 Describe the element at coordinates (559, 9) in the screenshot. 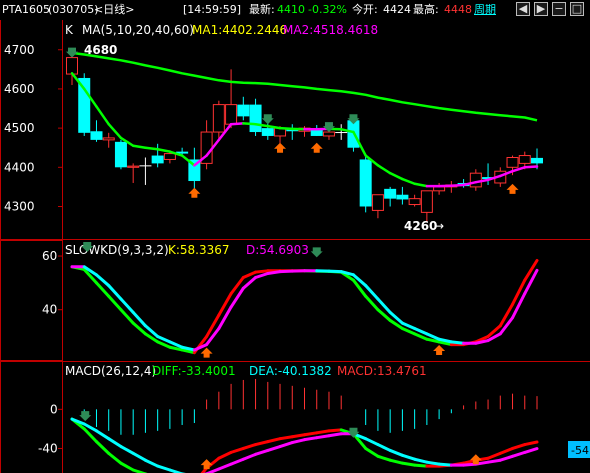

I see `minus-button: −` at that location.